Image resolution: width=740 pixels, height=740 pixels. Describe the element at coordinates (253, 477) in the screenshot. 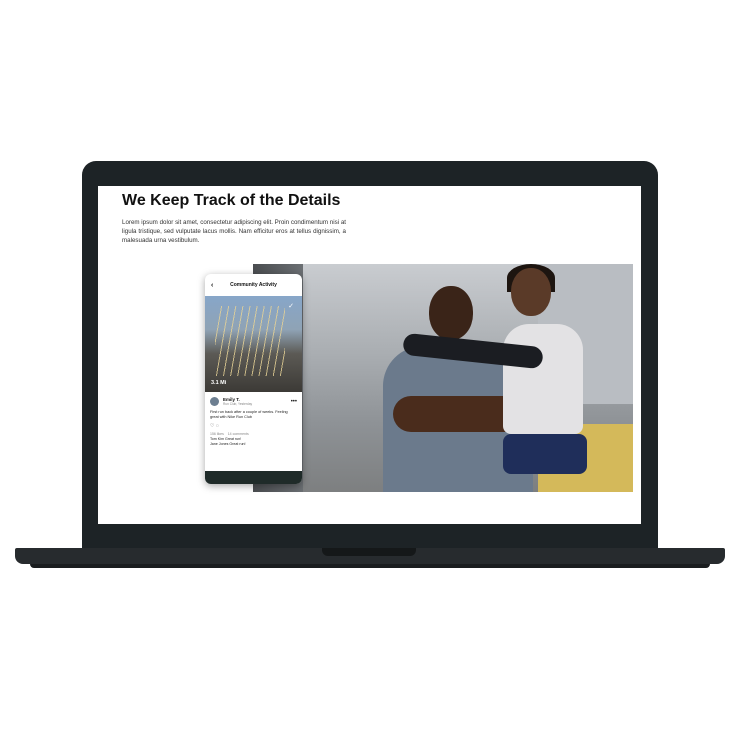

I see `phone-footer` at that location.